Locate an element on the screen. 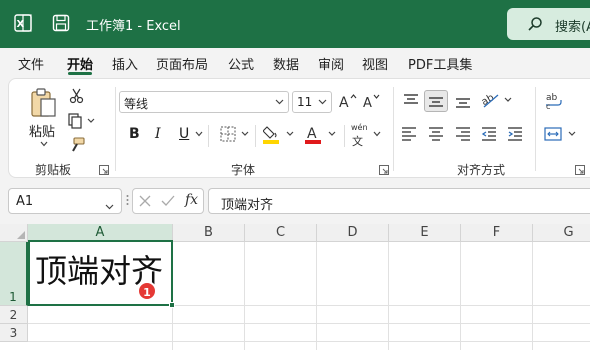 Image resolution: width=590 pixels, height=350 pixels. cancel-icon is located at coordinates (145, 202).